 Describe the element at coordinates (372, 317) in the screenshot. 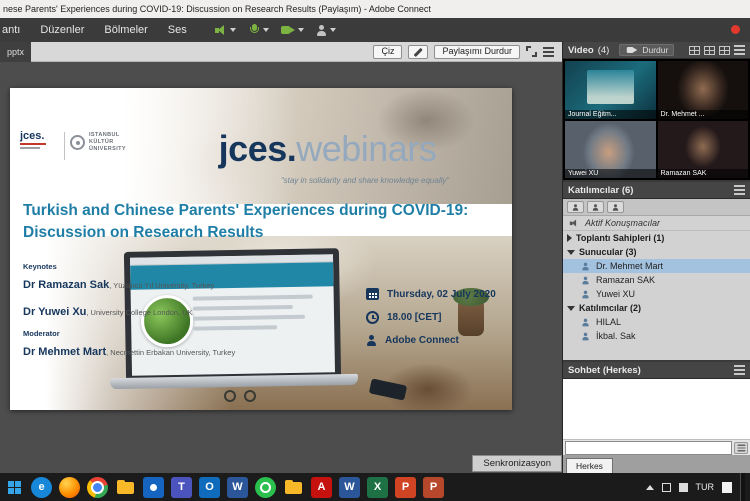

I see `clock-icon` at that location.